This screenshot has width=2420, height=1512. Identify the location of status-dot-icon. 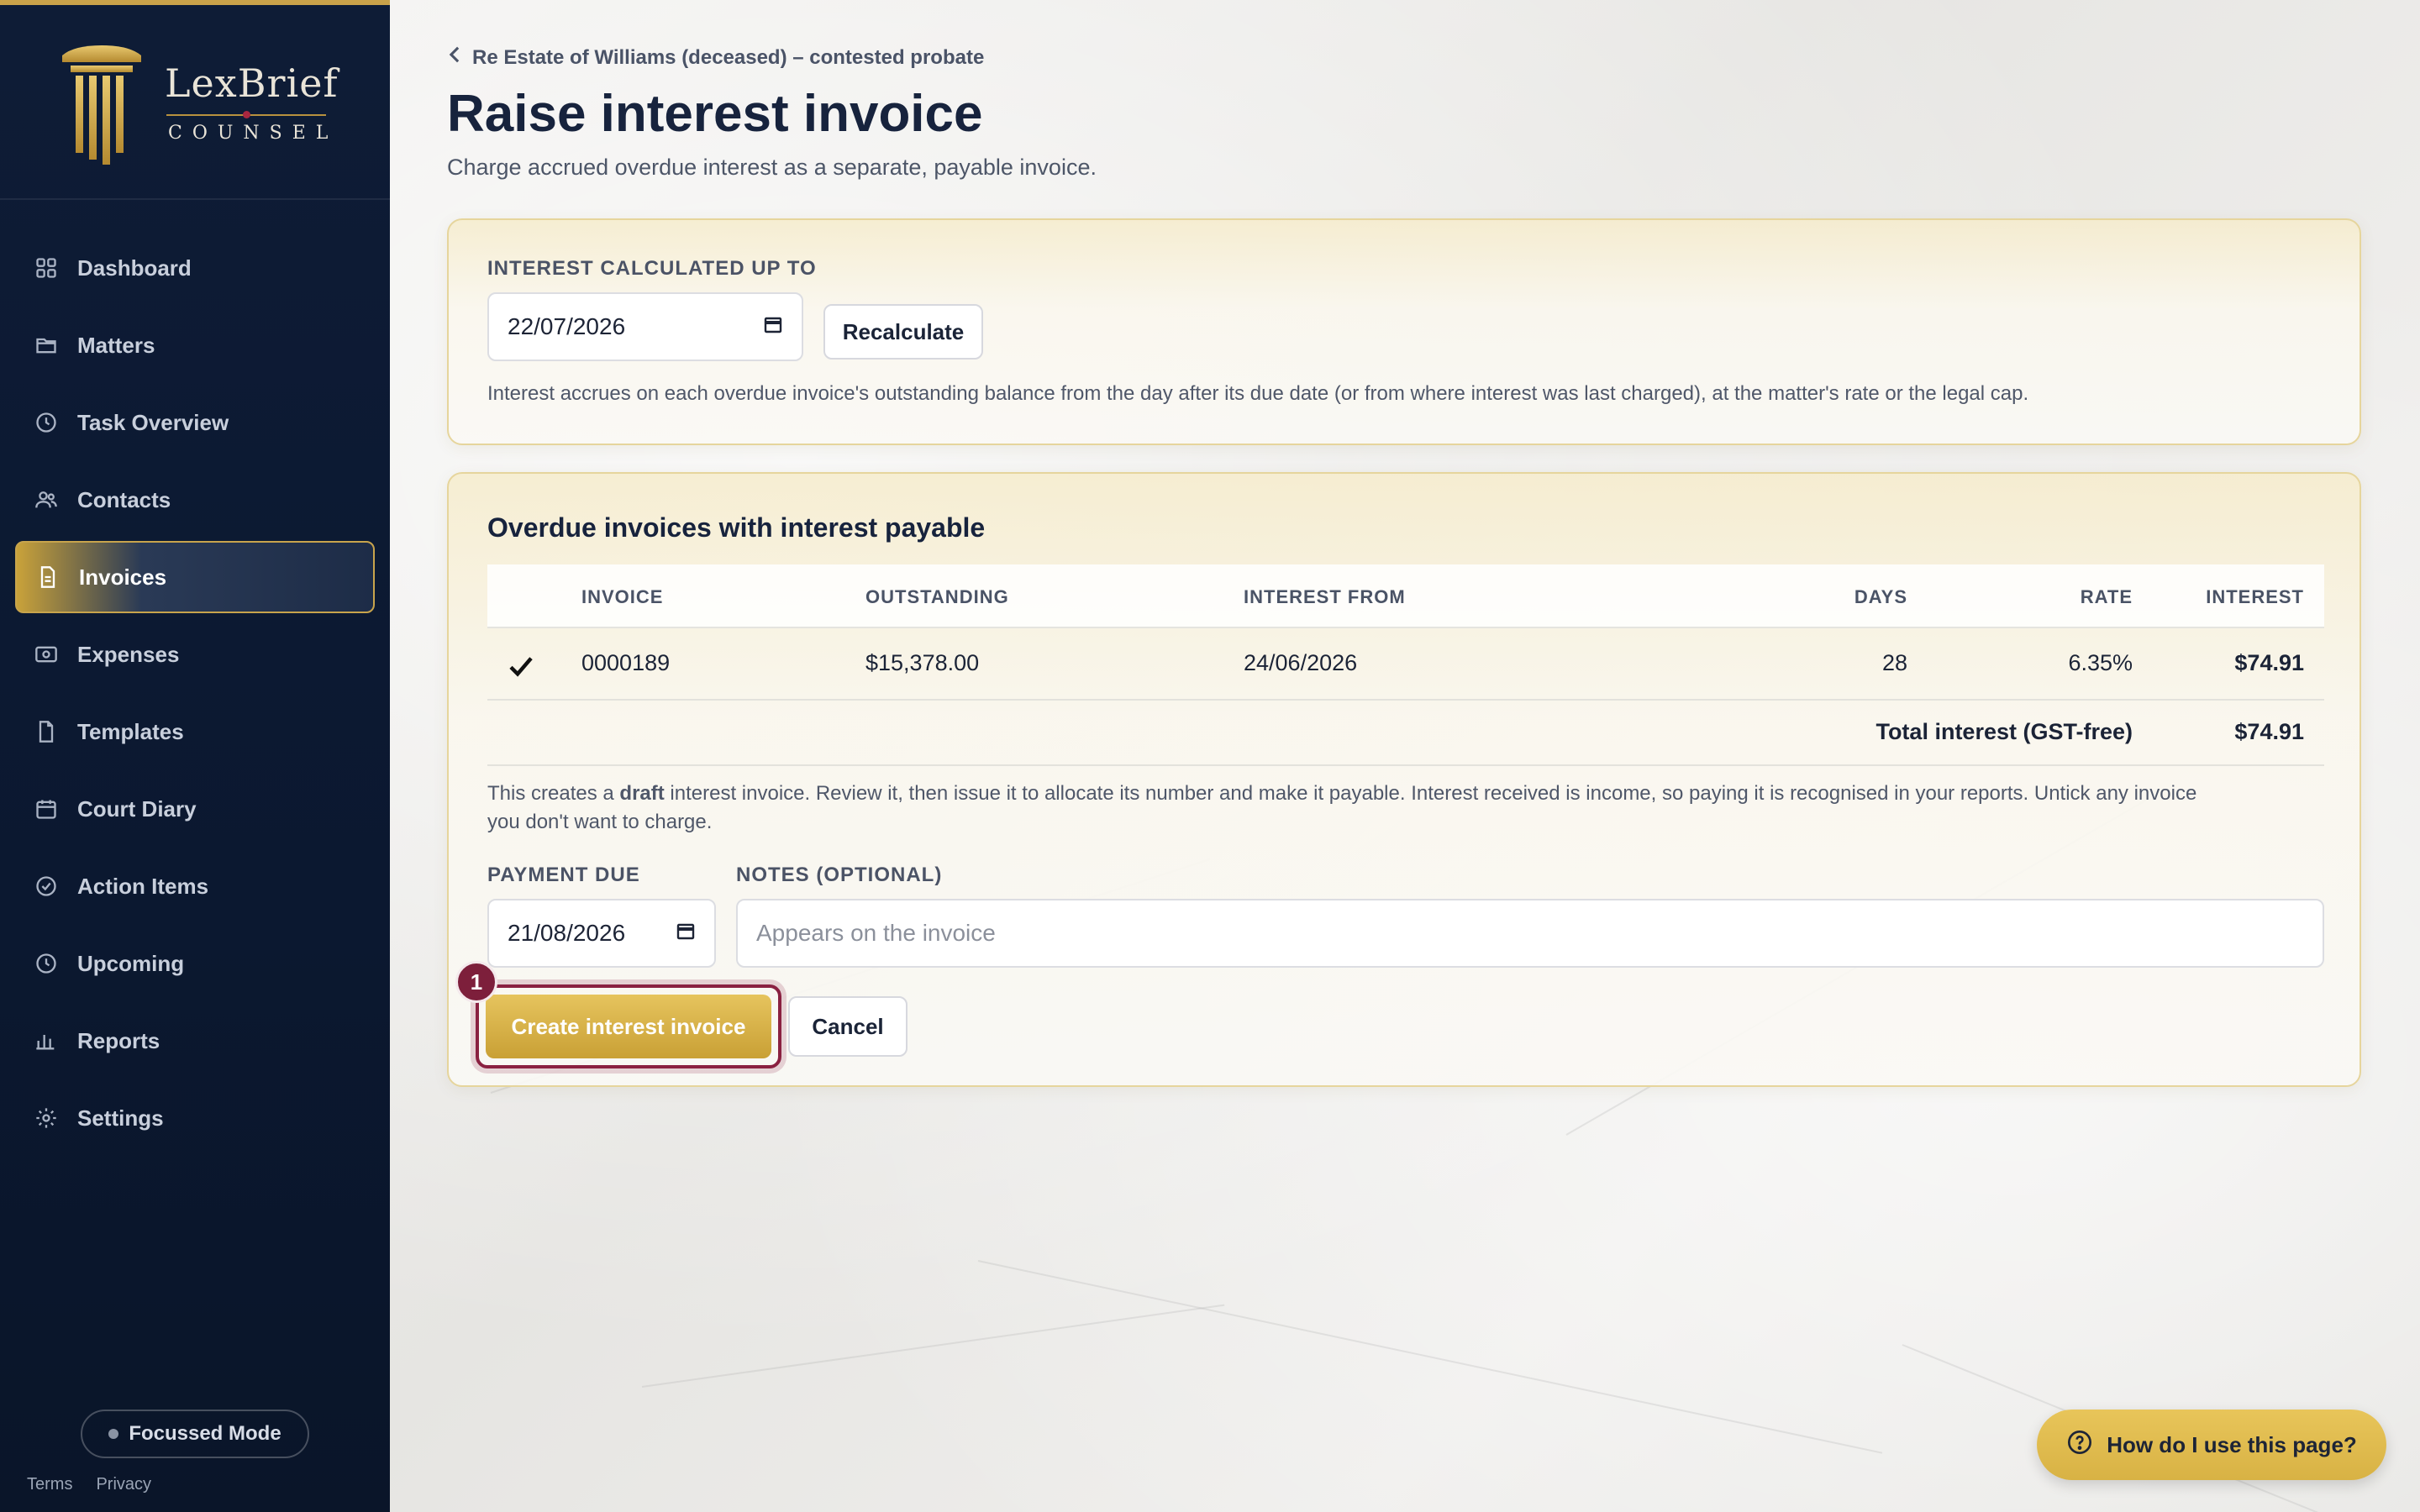
(113, 1434).